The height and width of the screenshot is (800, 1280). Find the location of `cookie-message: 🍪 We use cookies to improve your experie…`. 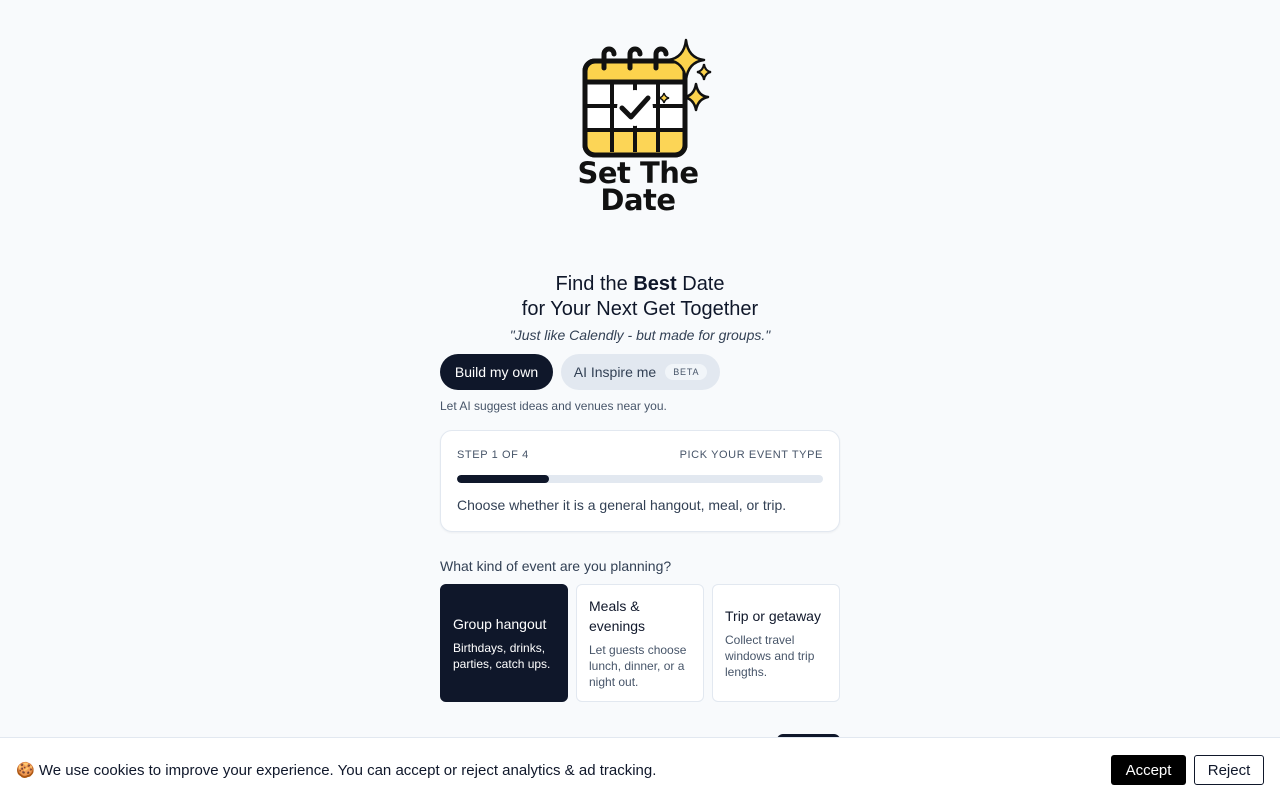

cookie-message: 🍪 We use cookies to improve your experie… is located at coordinates (336, 770).